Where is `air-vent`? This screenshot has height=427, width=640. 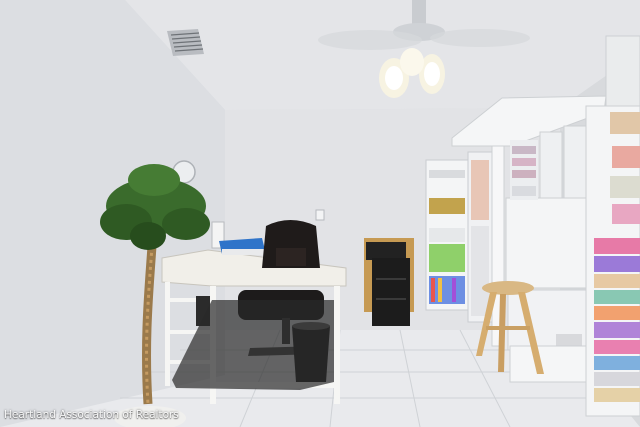 air-vent is located at coordinates (185, 42).